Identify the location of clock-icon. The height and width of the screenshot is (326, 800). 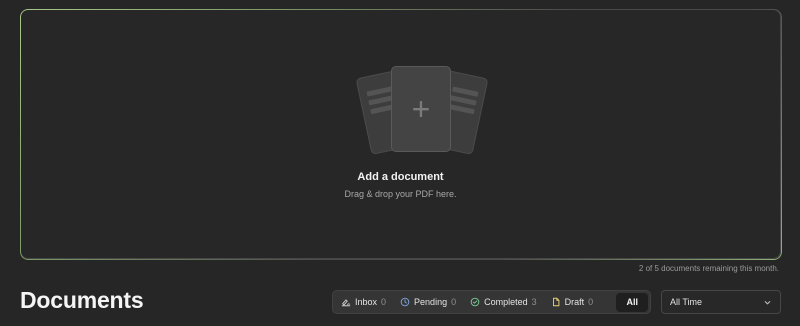
(405, 302).